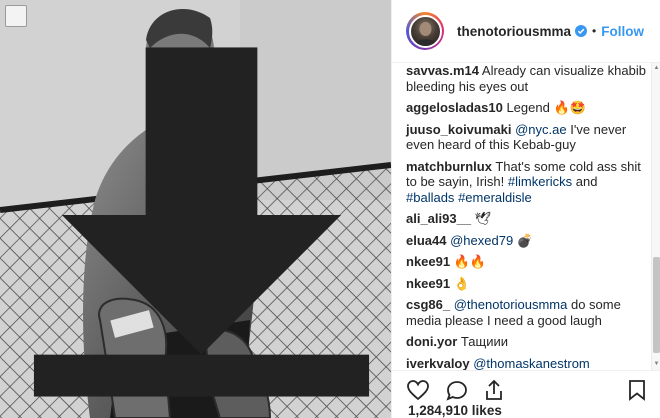  What do you see at coordinates (483, 218) in the screenshot?
I see `comment-text: 🕊` at bounding box center [483, 218].